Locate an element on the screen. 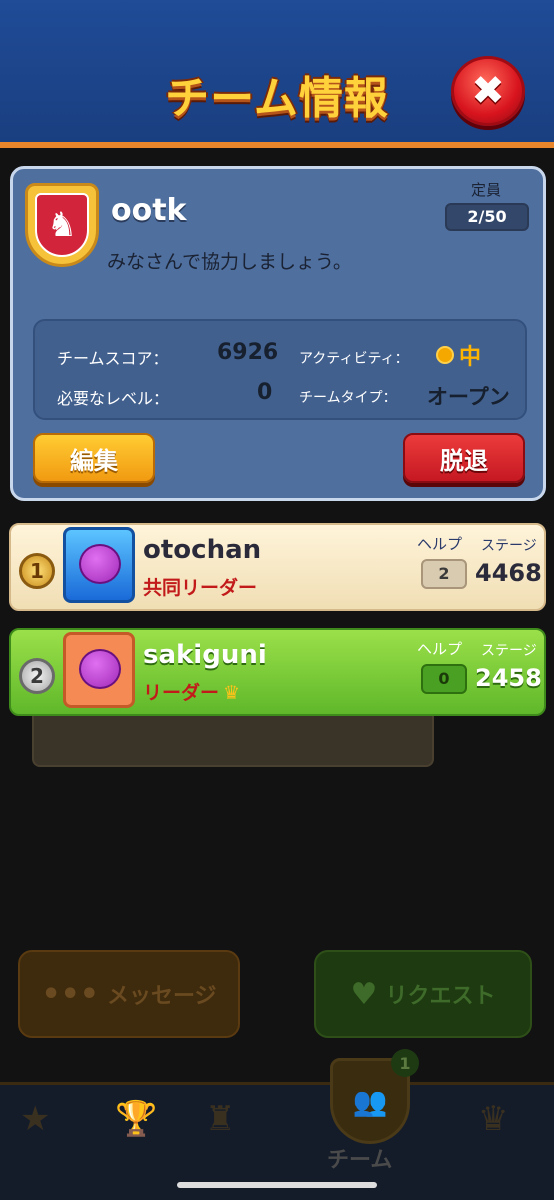  member-name: otochan is located at coordinates (202, 550).